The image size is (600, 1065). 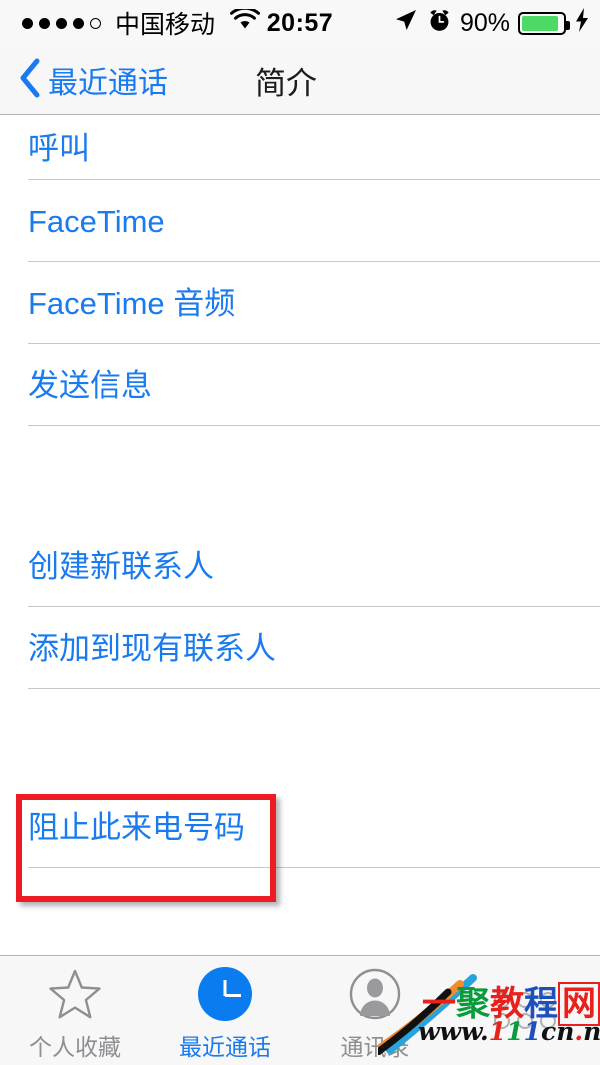 I want to click on tab-contacts: 通讯录, so click(x=375, y=1010).